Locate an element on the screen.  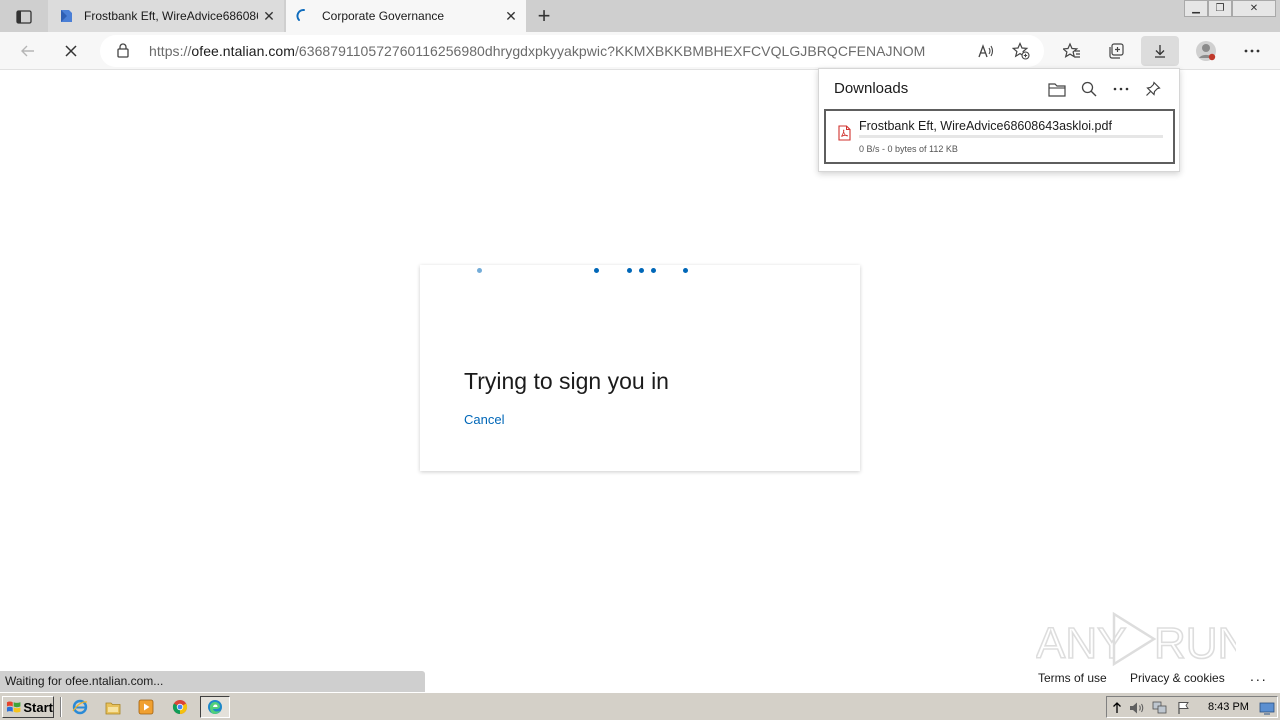
file-explorer-icon is located at coordinates (113, 708).